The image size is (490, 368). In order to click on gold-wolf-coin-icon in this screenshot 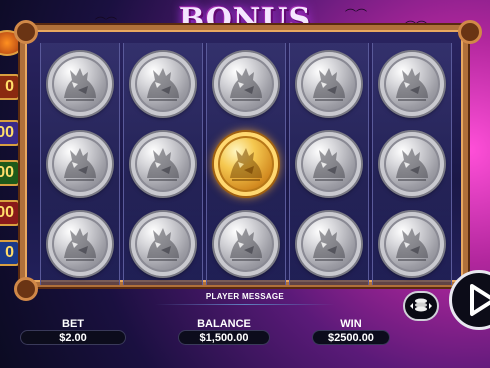, I will do `click(246, 164)`.